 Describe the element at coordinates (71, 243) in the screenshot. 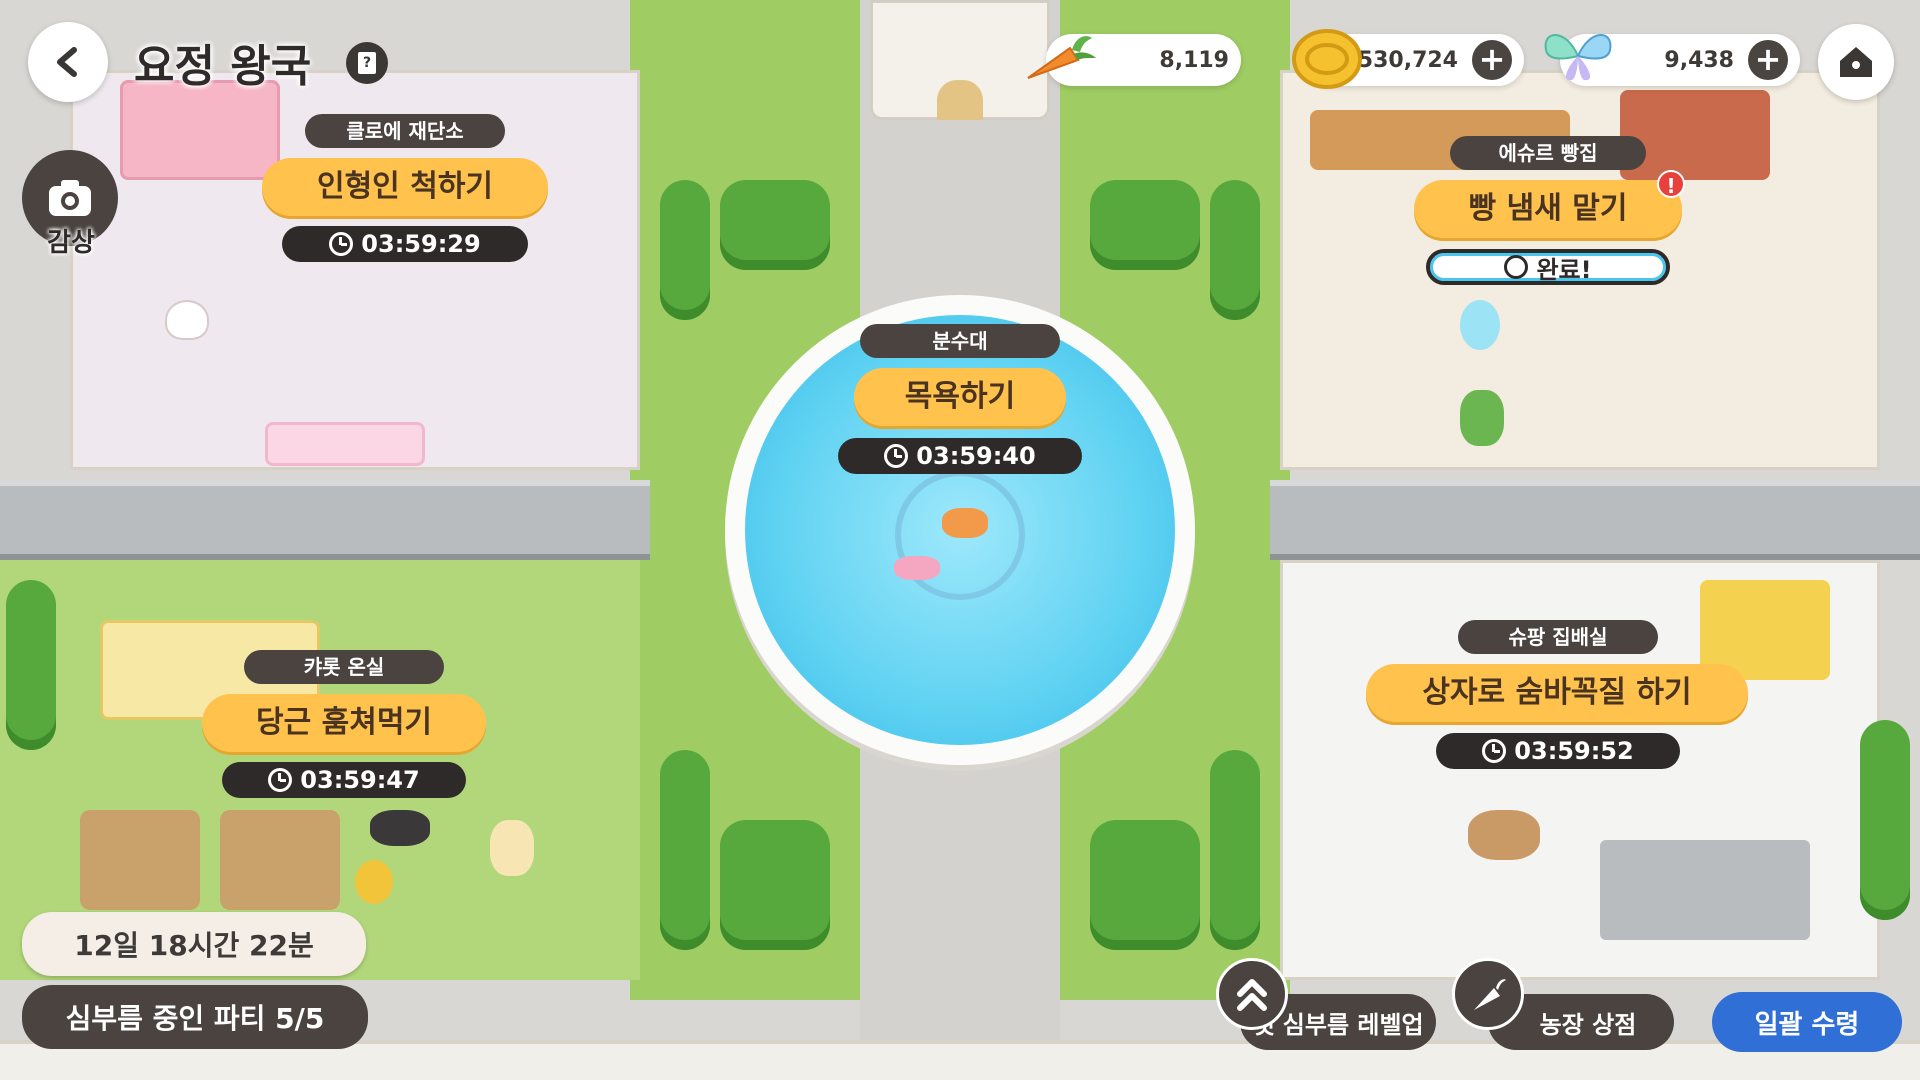

I see `view-mode-label: 감상` at that location.